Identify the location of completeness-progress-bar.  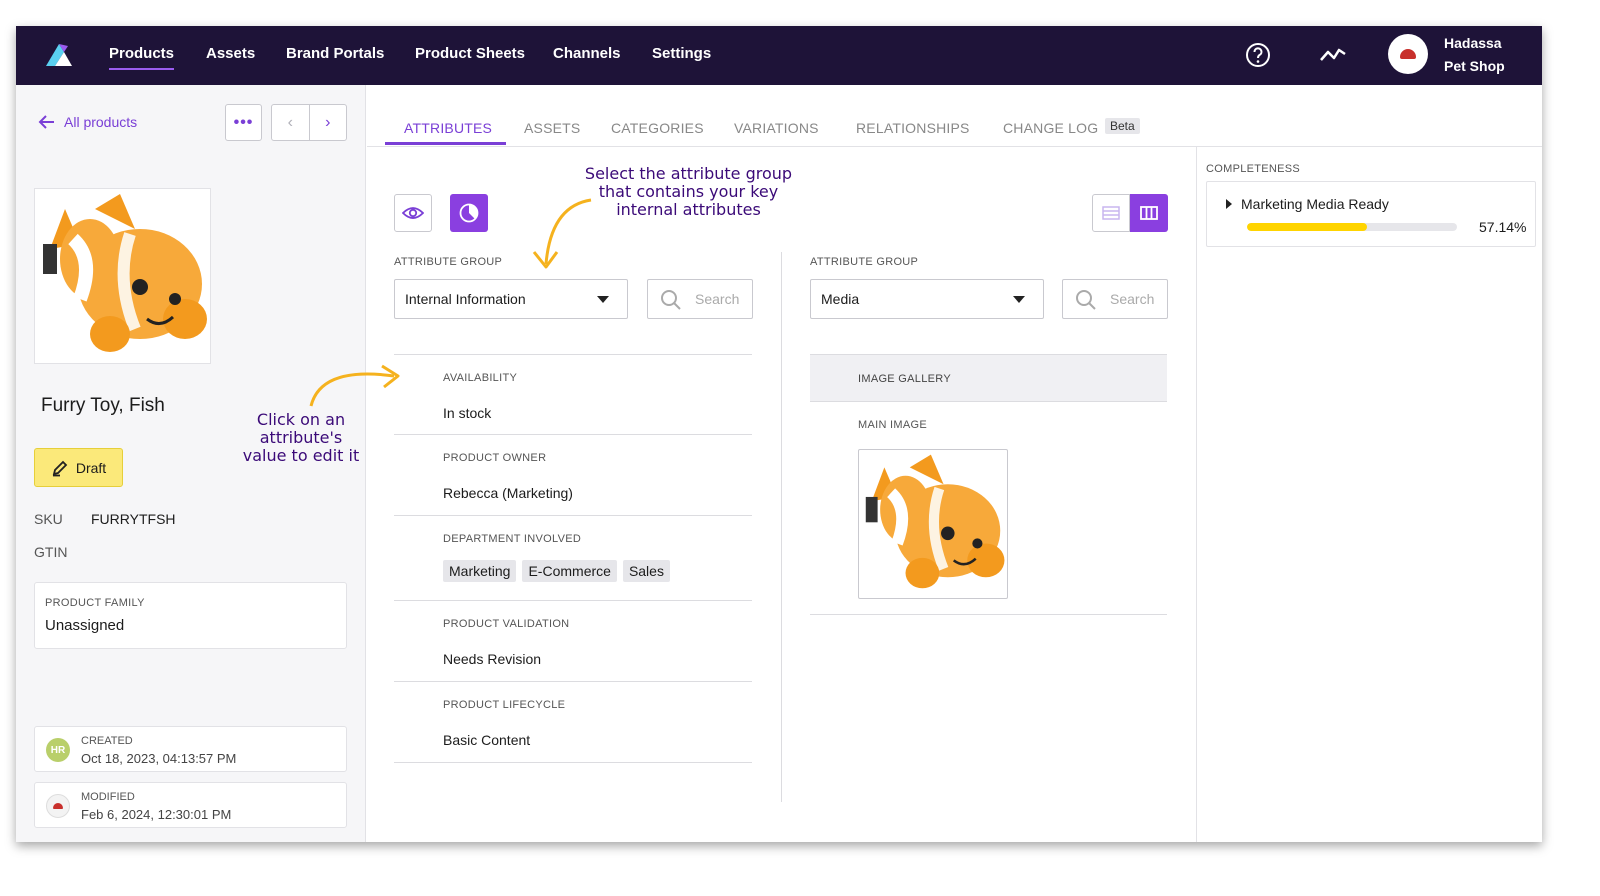
(1352, 227).